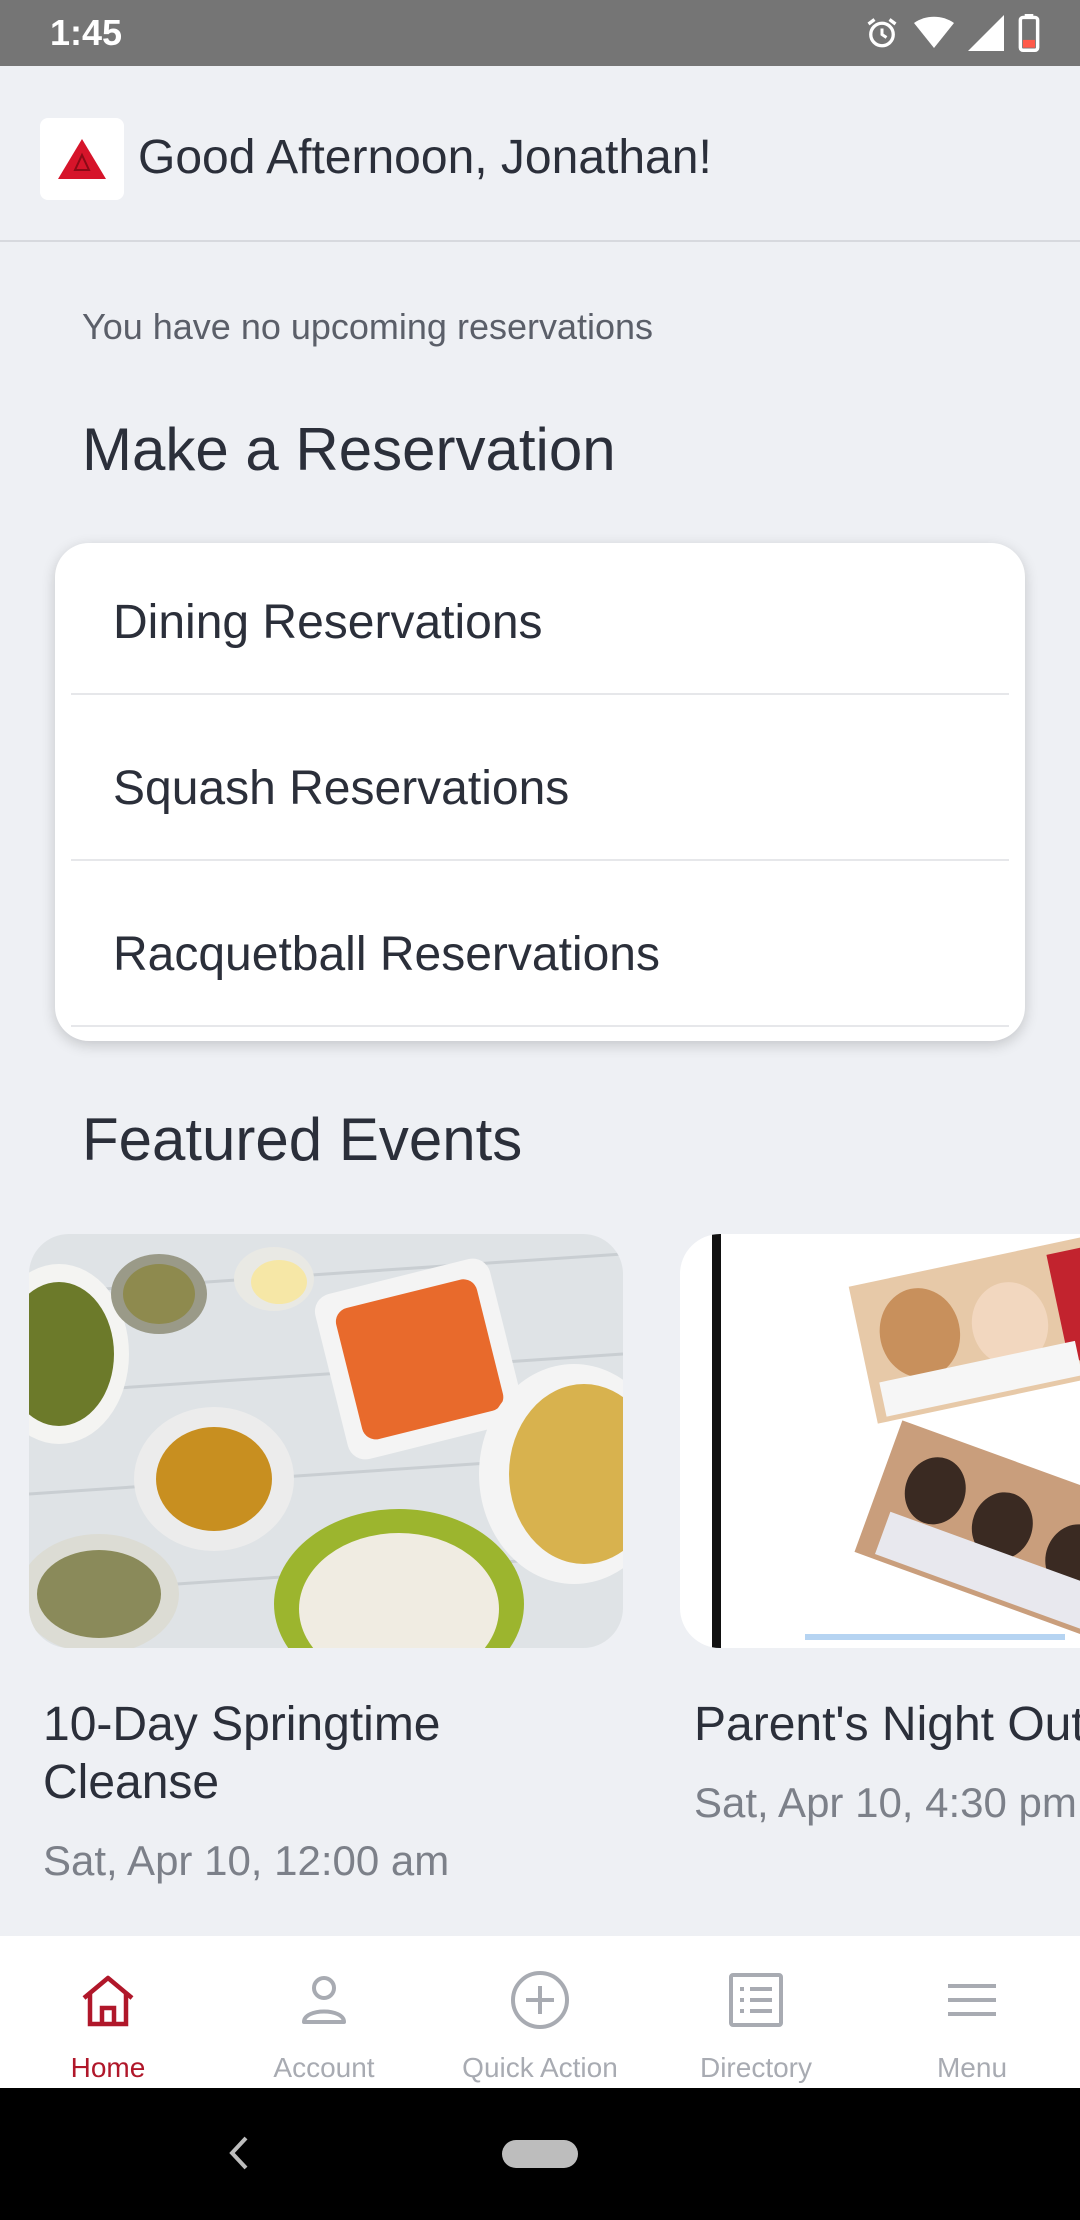 The image size is (1080, 2220). Describe the element at coordinates (882, 33) in the screenshot. I see `alarm-icon` at that location.